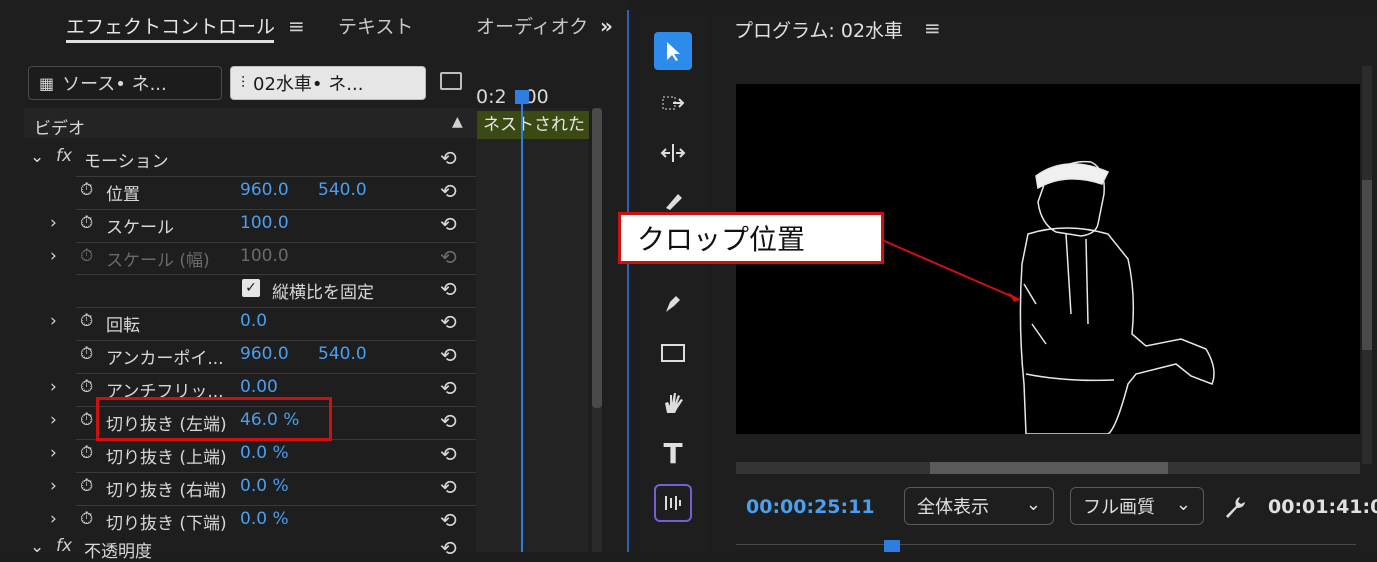 The image size is (1377, 562). Describe the element at coordinates (166, 524) in the screenshot. I see `property-label: 切り抜き (下端)` at that location.